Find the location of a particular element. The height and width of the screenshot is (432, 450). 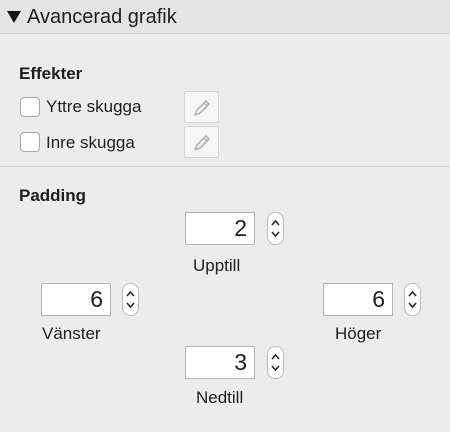

padding-top-label: Upptill is located at coordinates (217, 265).